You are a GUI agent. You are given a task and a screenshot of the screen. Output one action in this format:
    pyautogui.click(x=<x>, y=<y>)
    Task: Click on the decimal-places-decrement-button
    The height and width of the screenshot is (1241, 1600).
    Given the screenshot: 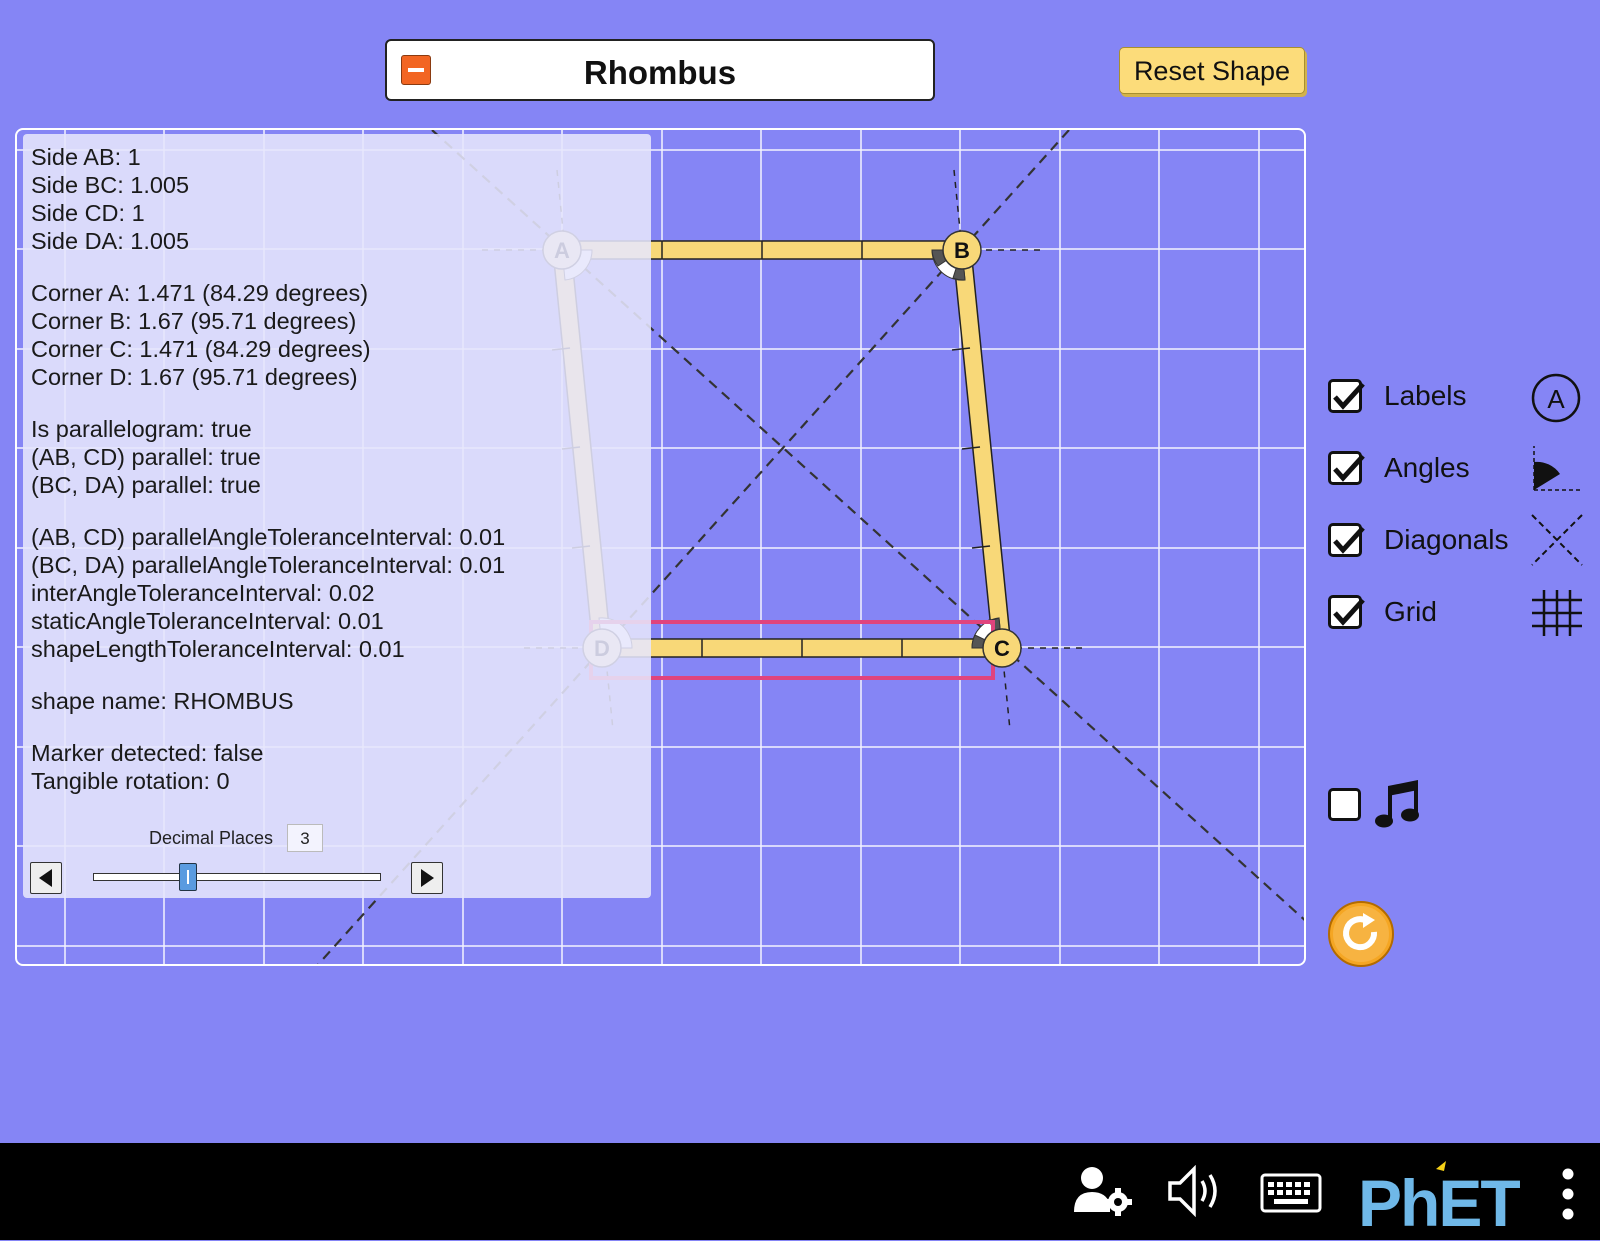 What is the action you would take?
    pyautogui.click(x=46, y=878)
    